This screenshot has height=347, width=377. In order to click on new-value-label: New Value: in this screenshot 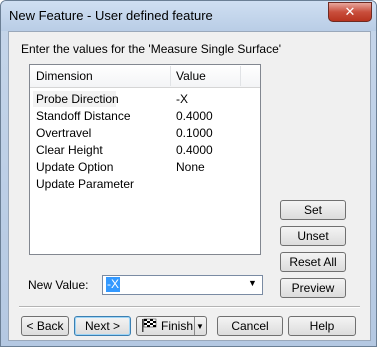, I will do `click(58, 285)`.